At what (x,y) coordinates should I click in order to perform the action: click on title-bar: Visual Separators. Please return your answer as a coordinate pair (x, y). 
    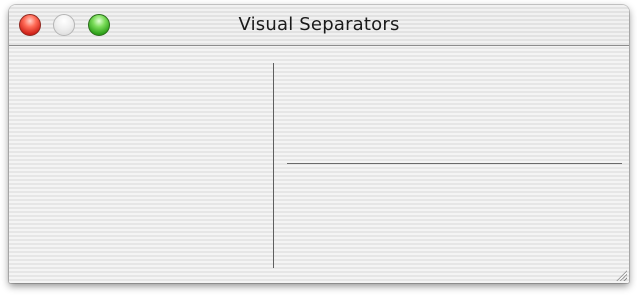
    Looking at the image, I should click on (319, 25).